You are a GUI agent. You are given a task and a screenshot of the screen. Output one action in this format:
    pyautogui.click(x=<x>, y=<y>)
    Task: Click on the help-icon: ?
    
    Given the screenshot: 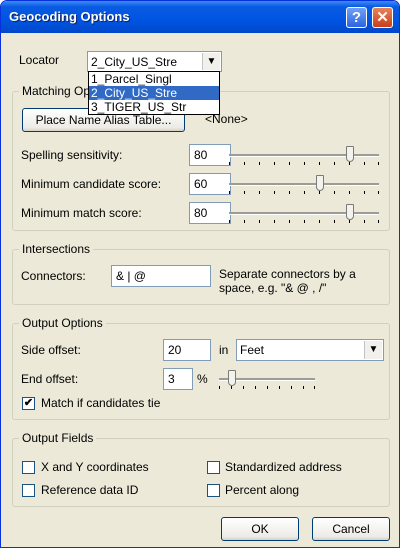 What is the action you would take?
    pyautogui.click(x=356, y=17)
    